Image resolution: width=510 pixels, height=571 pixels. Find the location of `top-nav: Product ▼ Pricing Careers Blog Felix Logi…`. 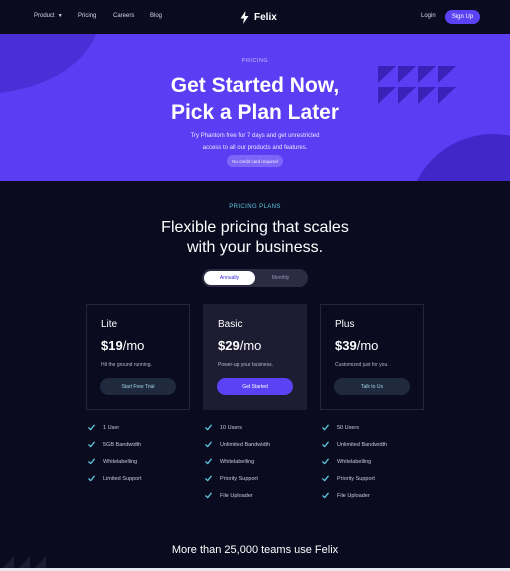

top-nav: Product ▼ Pricing Careers Blog Felix Logi… is located at coordinates (255, 17).